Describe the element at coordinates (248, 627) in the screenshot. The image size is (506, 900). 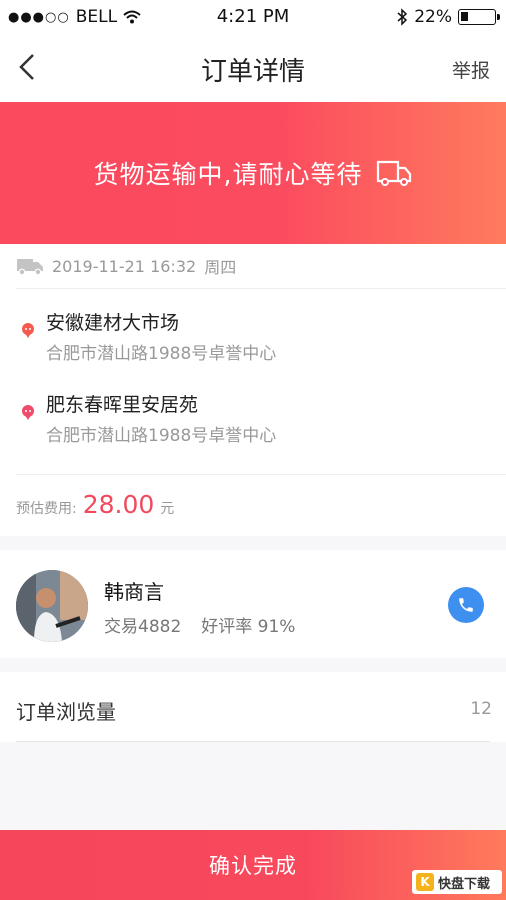
I see `driver-rating: 好评率 91%` at that location.